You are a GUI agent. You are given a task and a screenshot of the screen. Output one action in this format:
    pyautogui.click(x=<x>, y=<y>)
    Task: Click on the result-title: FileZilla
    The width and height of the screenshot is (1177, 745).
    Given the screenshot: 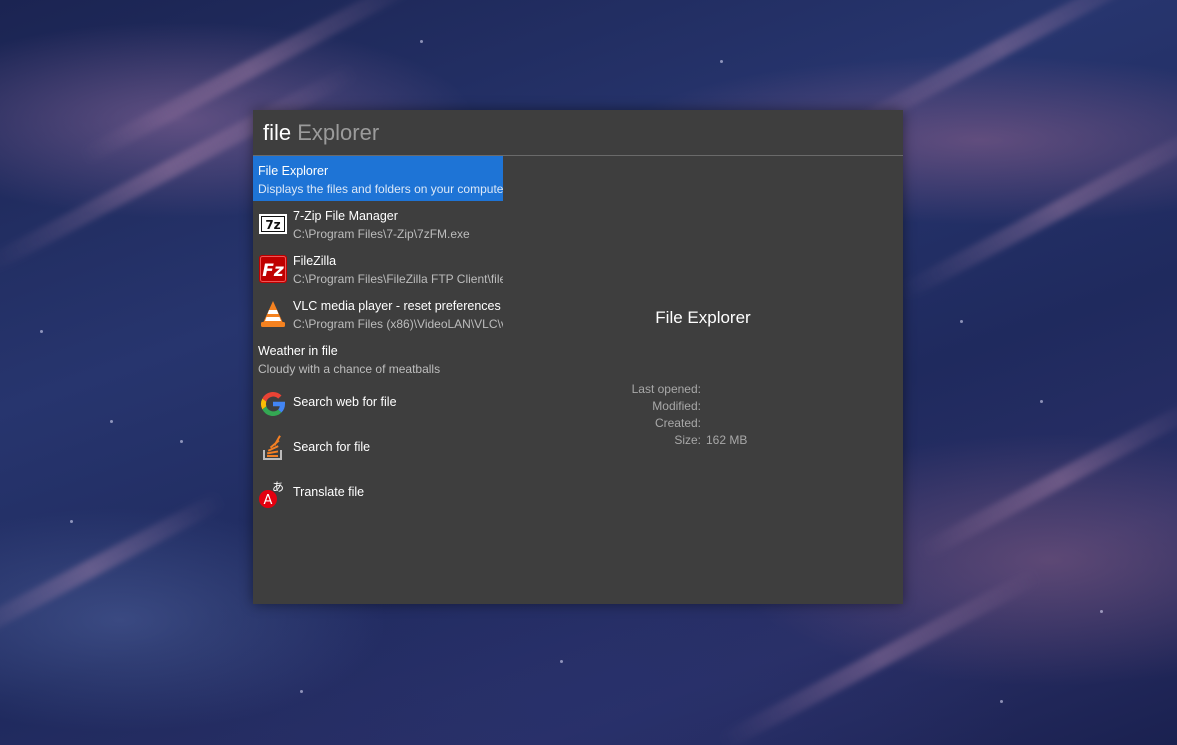 What is the action you would take?
    pyautogui.click(x=315, y=261)
    